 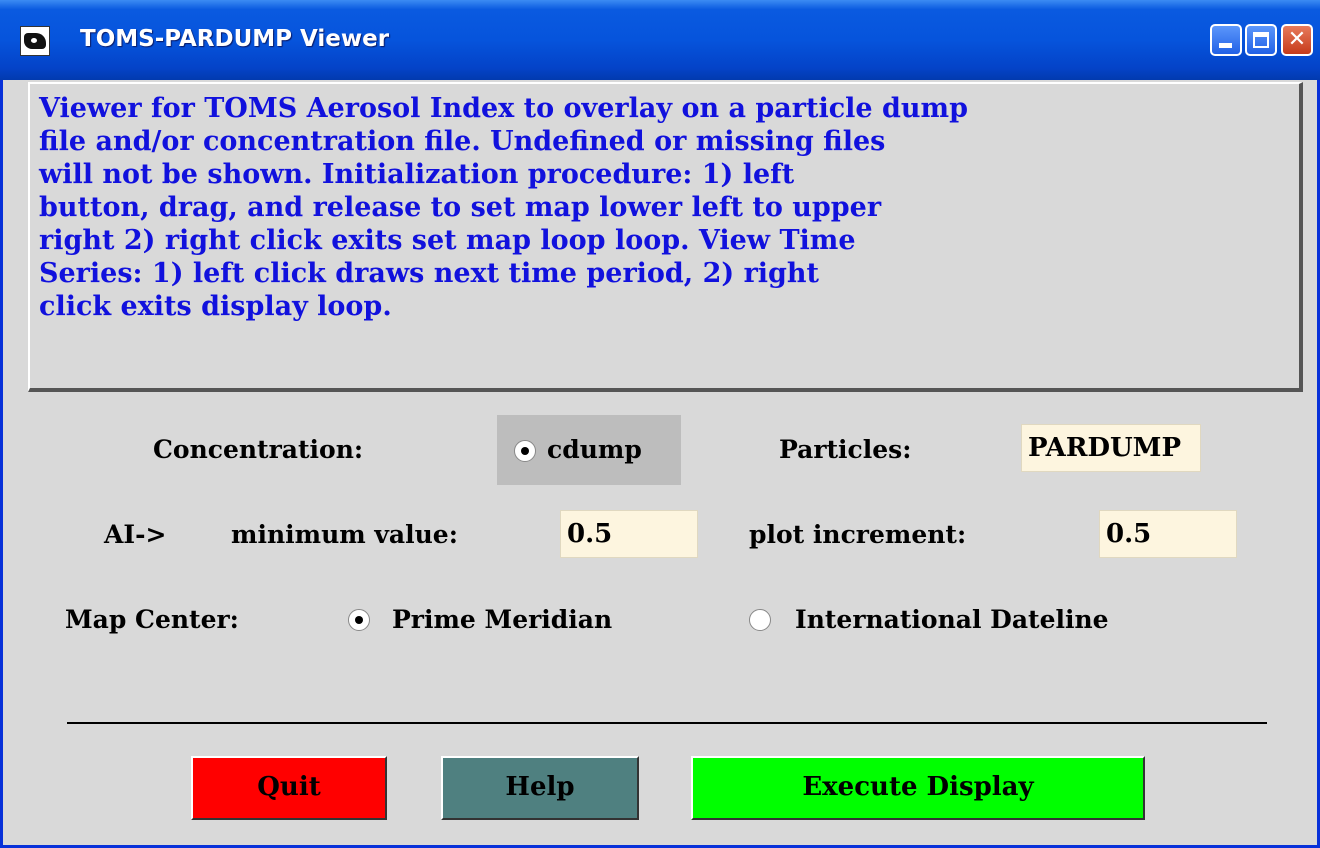 I want to click on international-dateline-label: International Dateline, so click(x=952, y=619).